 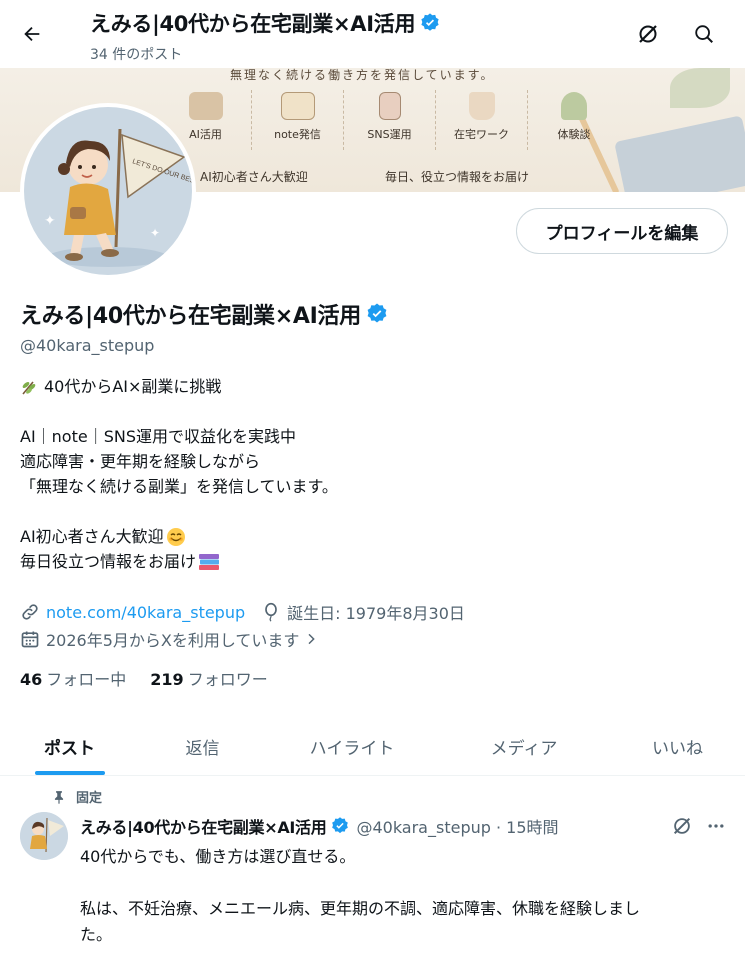 I want to click on tweet-avatar-illustration, so click(x=44, y=836).